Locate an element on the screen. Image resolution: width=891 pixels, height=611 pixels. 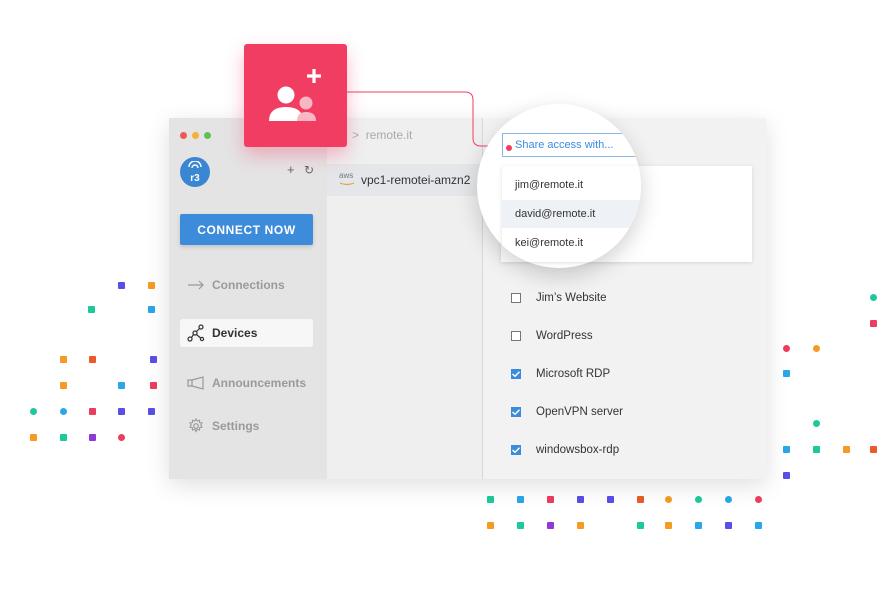
device-list-panel: > remote.it aws vpc1-remotei-amzn2 is located at coordinates (405, 298).